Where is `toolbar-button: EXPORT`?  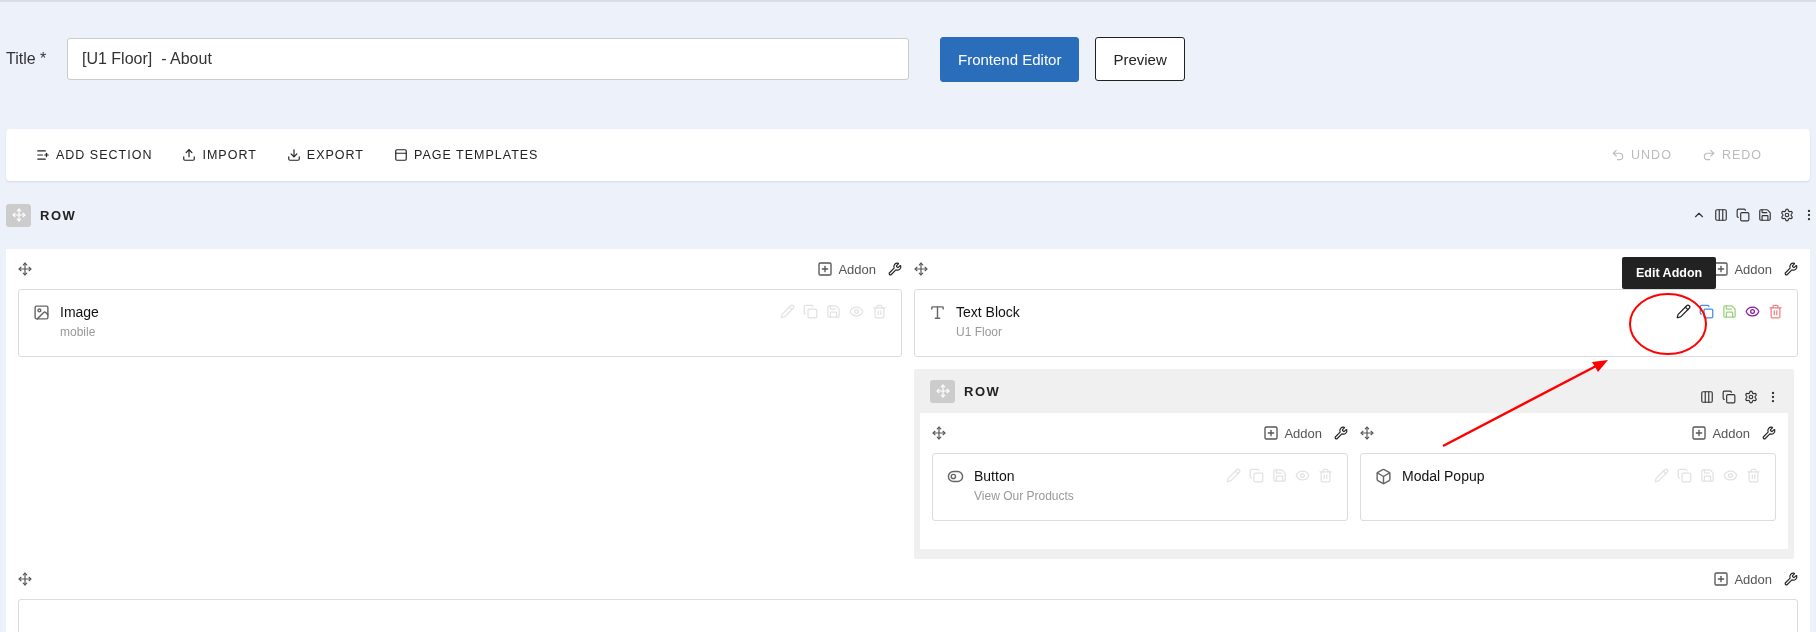 toolbar-button: EXPORT is located at coordinates (325, 155).